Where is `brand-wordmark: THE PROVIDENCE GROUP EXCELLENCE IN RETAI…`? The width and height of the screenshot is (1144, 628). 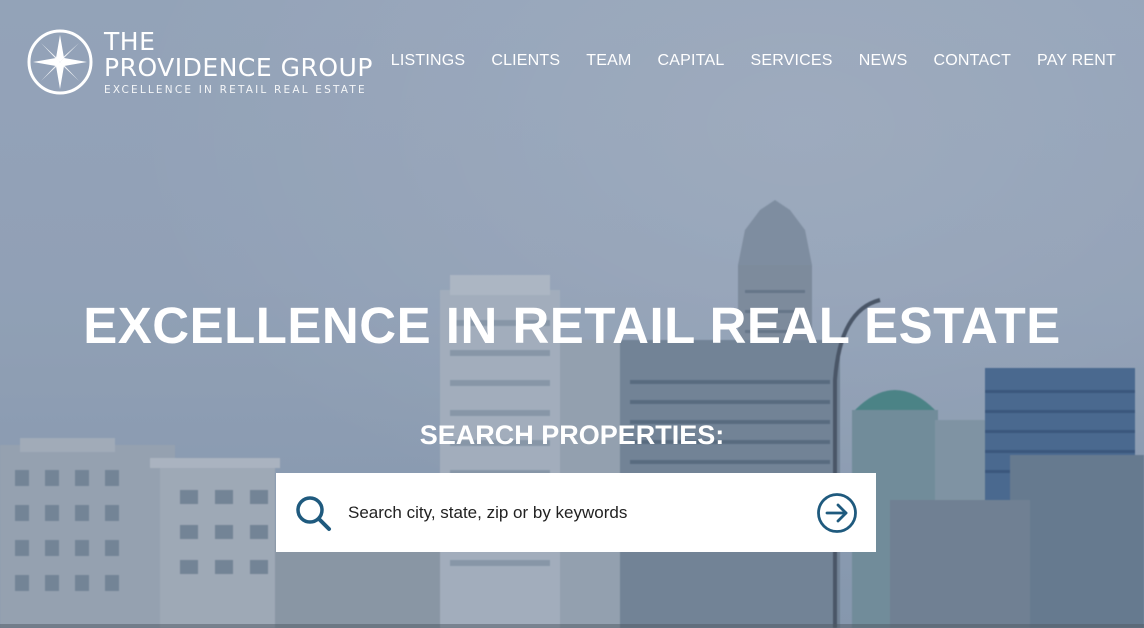 brand-wordmark: THE PROVIDENCE GROUP EXCELLENCE IN RETAI… is located at coordinates (238, 61).